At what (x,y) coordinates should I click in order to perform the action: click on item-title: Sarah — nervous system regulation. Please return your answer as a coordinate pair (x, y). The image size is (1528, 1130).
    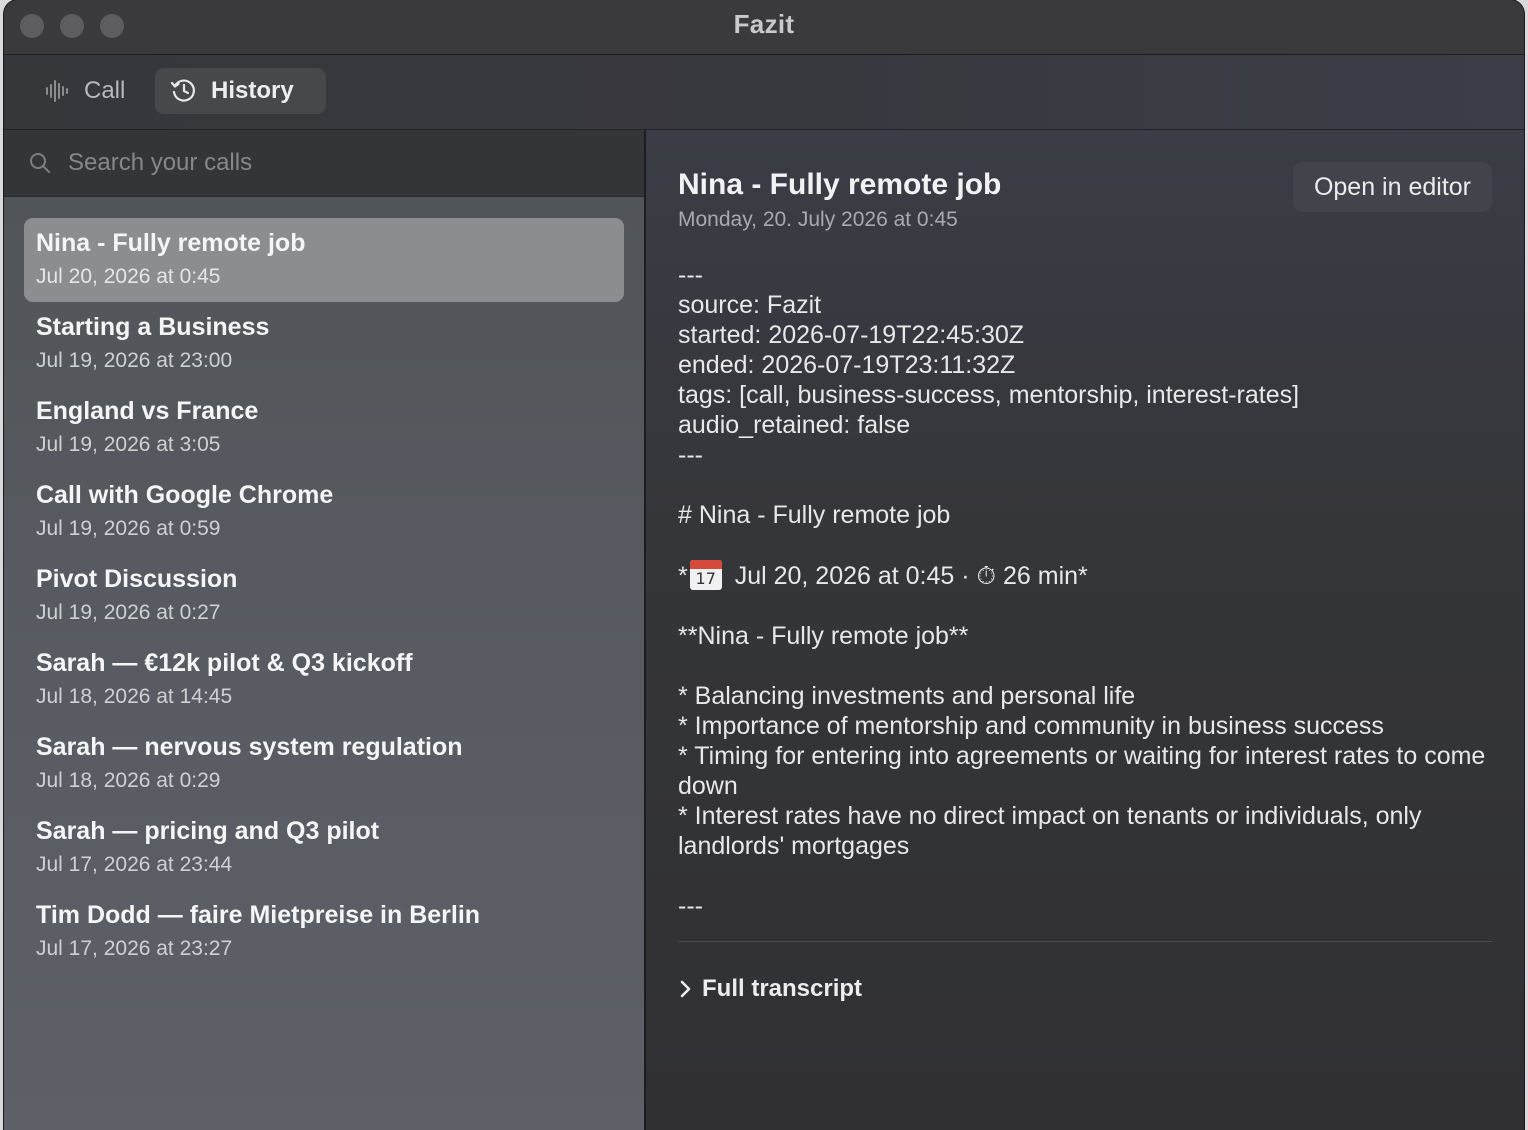
    Looking at the image, I should click on (249, 747).